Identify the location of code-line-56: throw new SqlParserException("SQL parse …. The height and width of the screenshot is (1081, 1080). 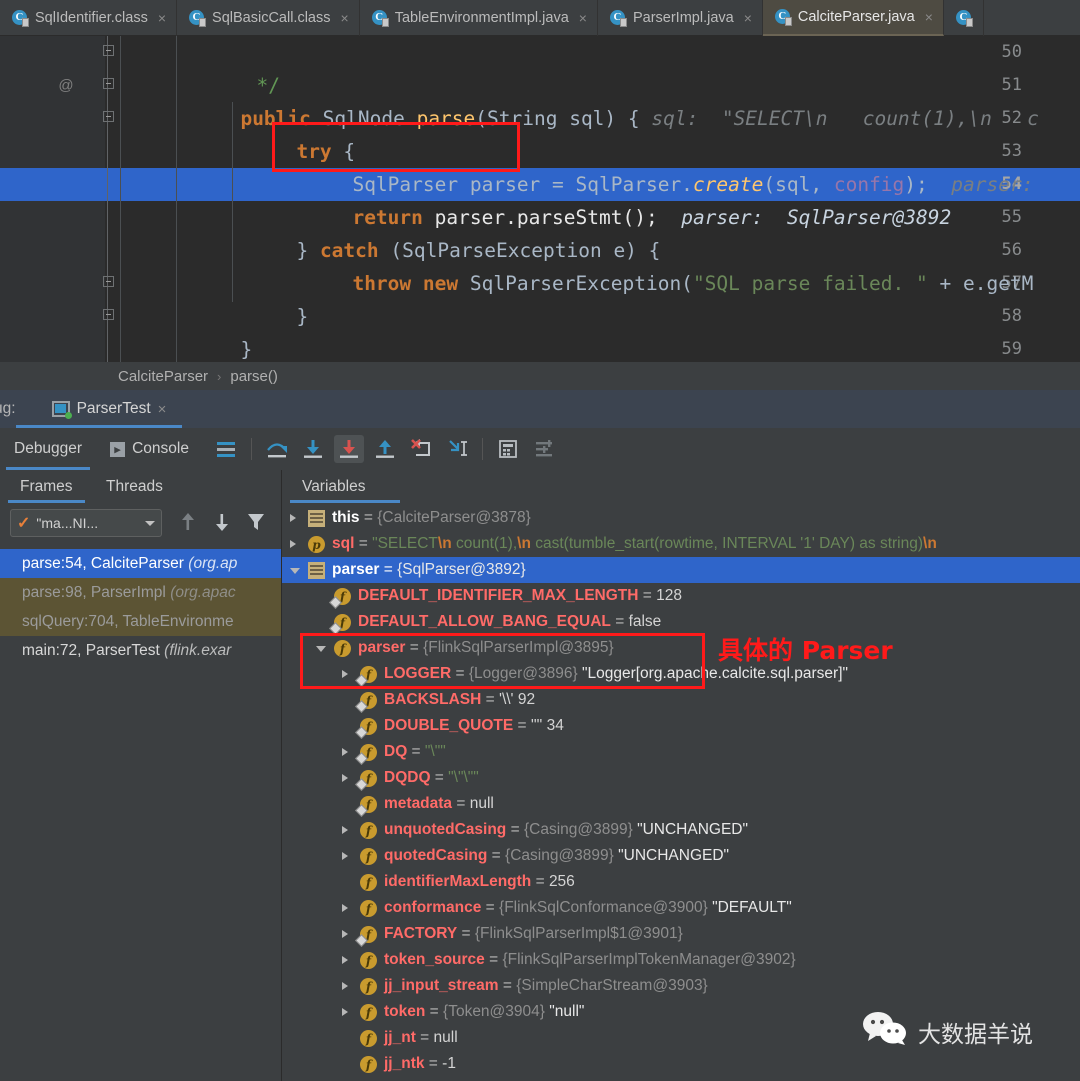
(657, 264).